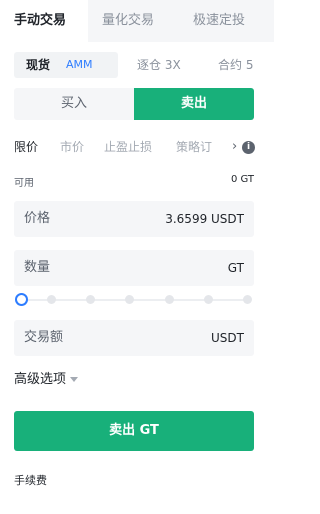 The height and width of the screenshot is (514, 320). Describe the element at coordinates (79, 64) in the screenshot. I see `amm-badge: AMM` at that location.